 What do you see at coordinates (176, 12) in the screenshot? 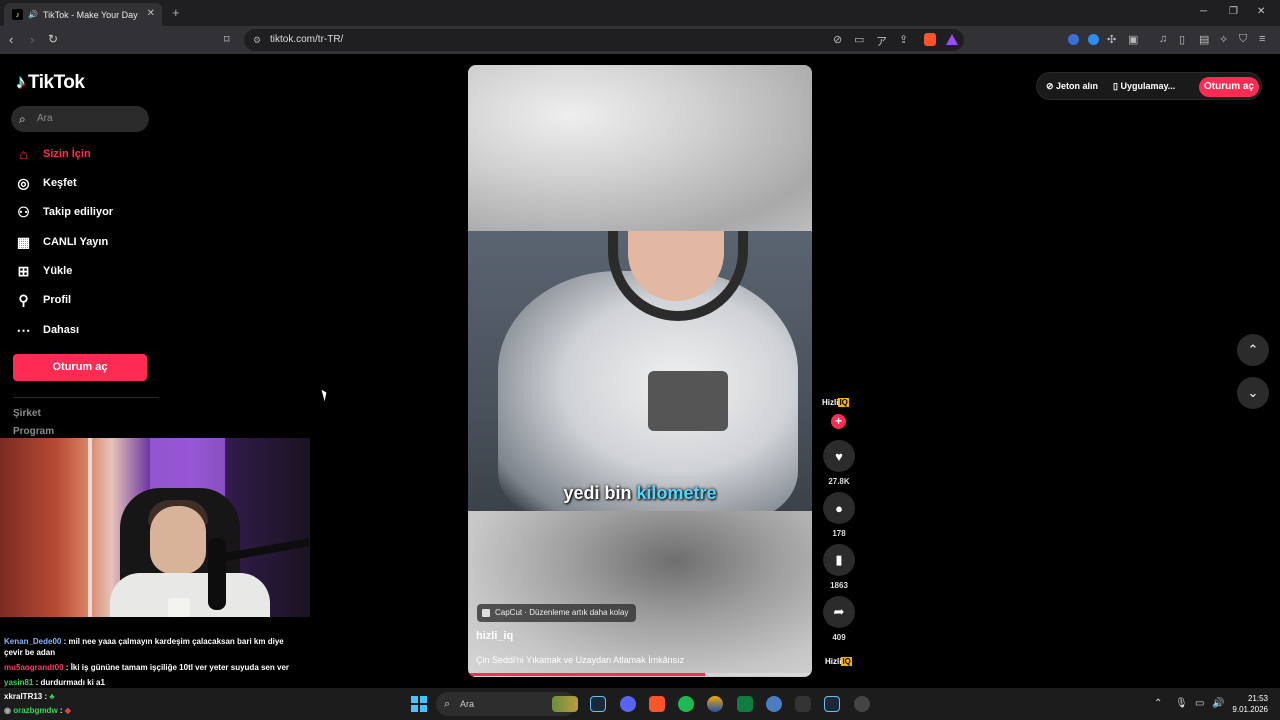
I see `new-tab-button: +` at bounding box center [176, 12].